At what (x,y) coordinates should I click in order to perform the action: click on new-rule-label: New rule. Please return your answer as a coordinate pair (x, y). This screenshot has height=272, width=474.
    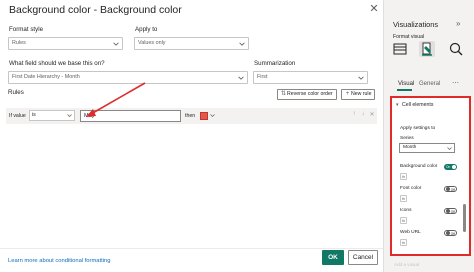
    Looking at the image, I should click on (361, 94).